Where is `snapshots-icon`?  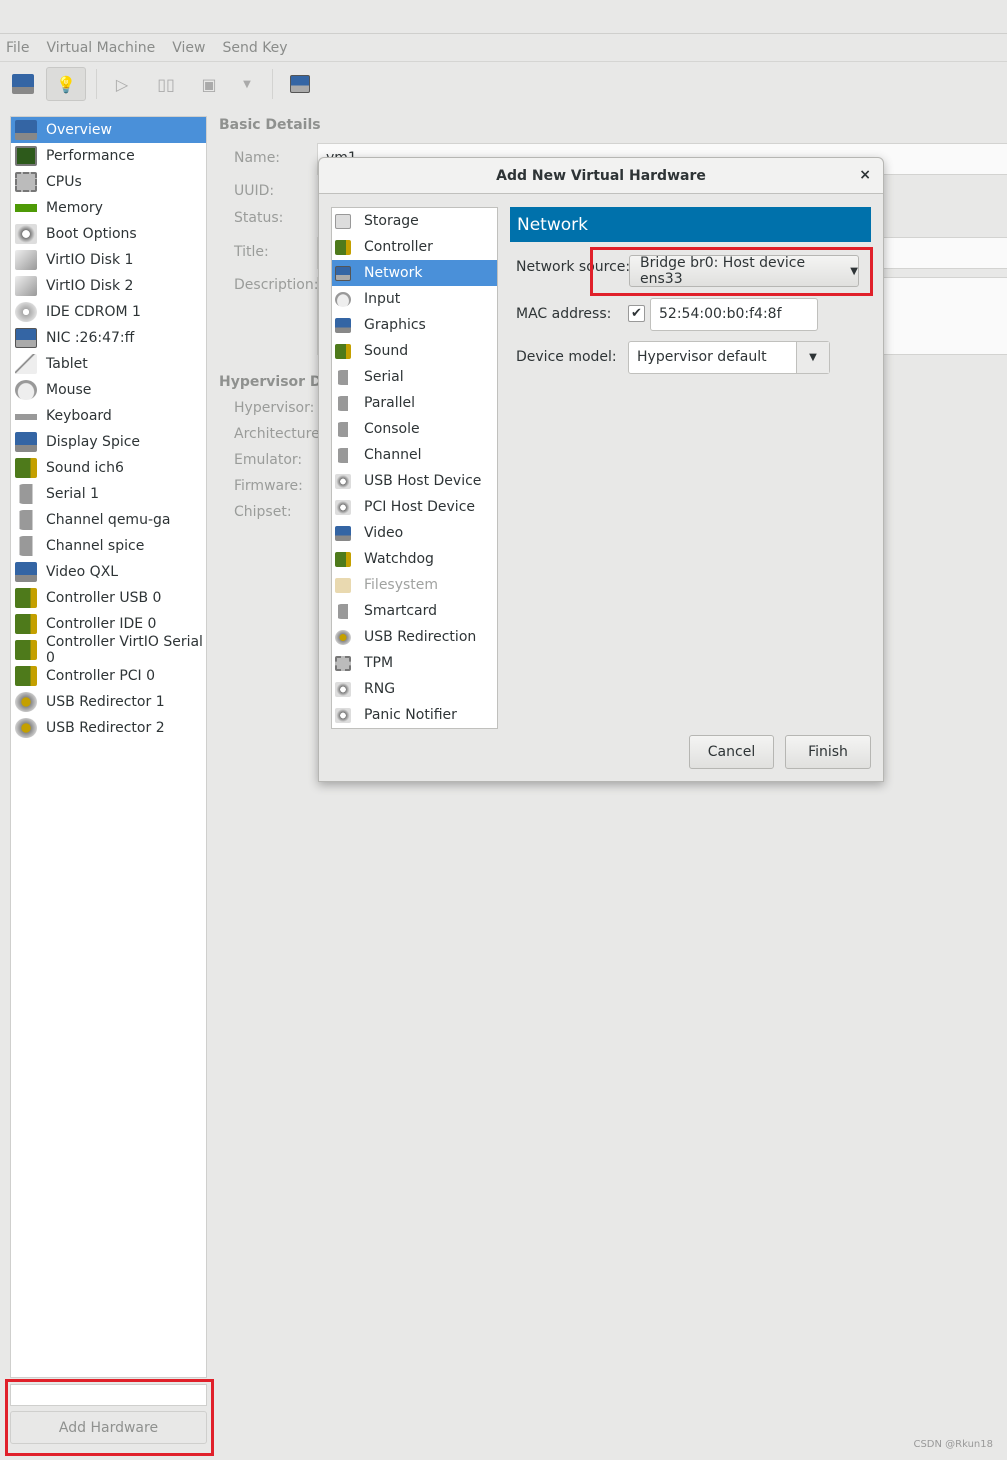
snapshots-icon is located at coordinates (300, 84).